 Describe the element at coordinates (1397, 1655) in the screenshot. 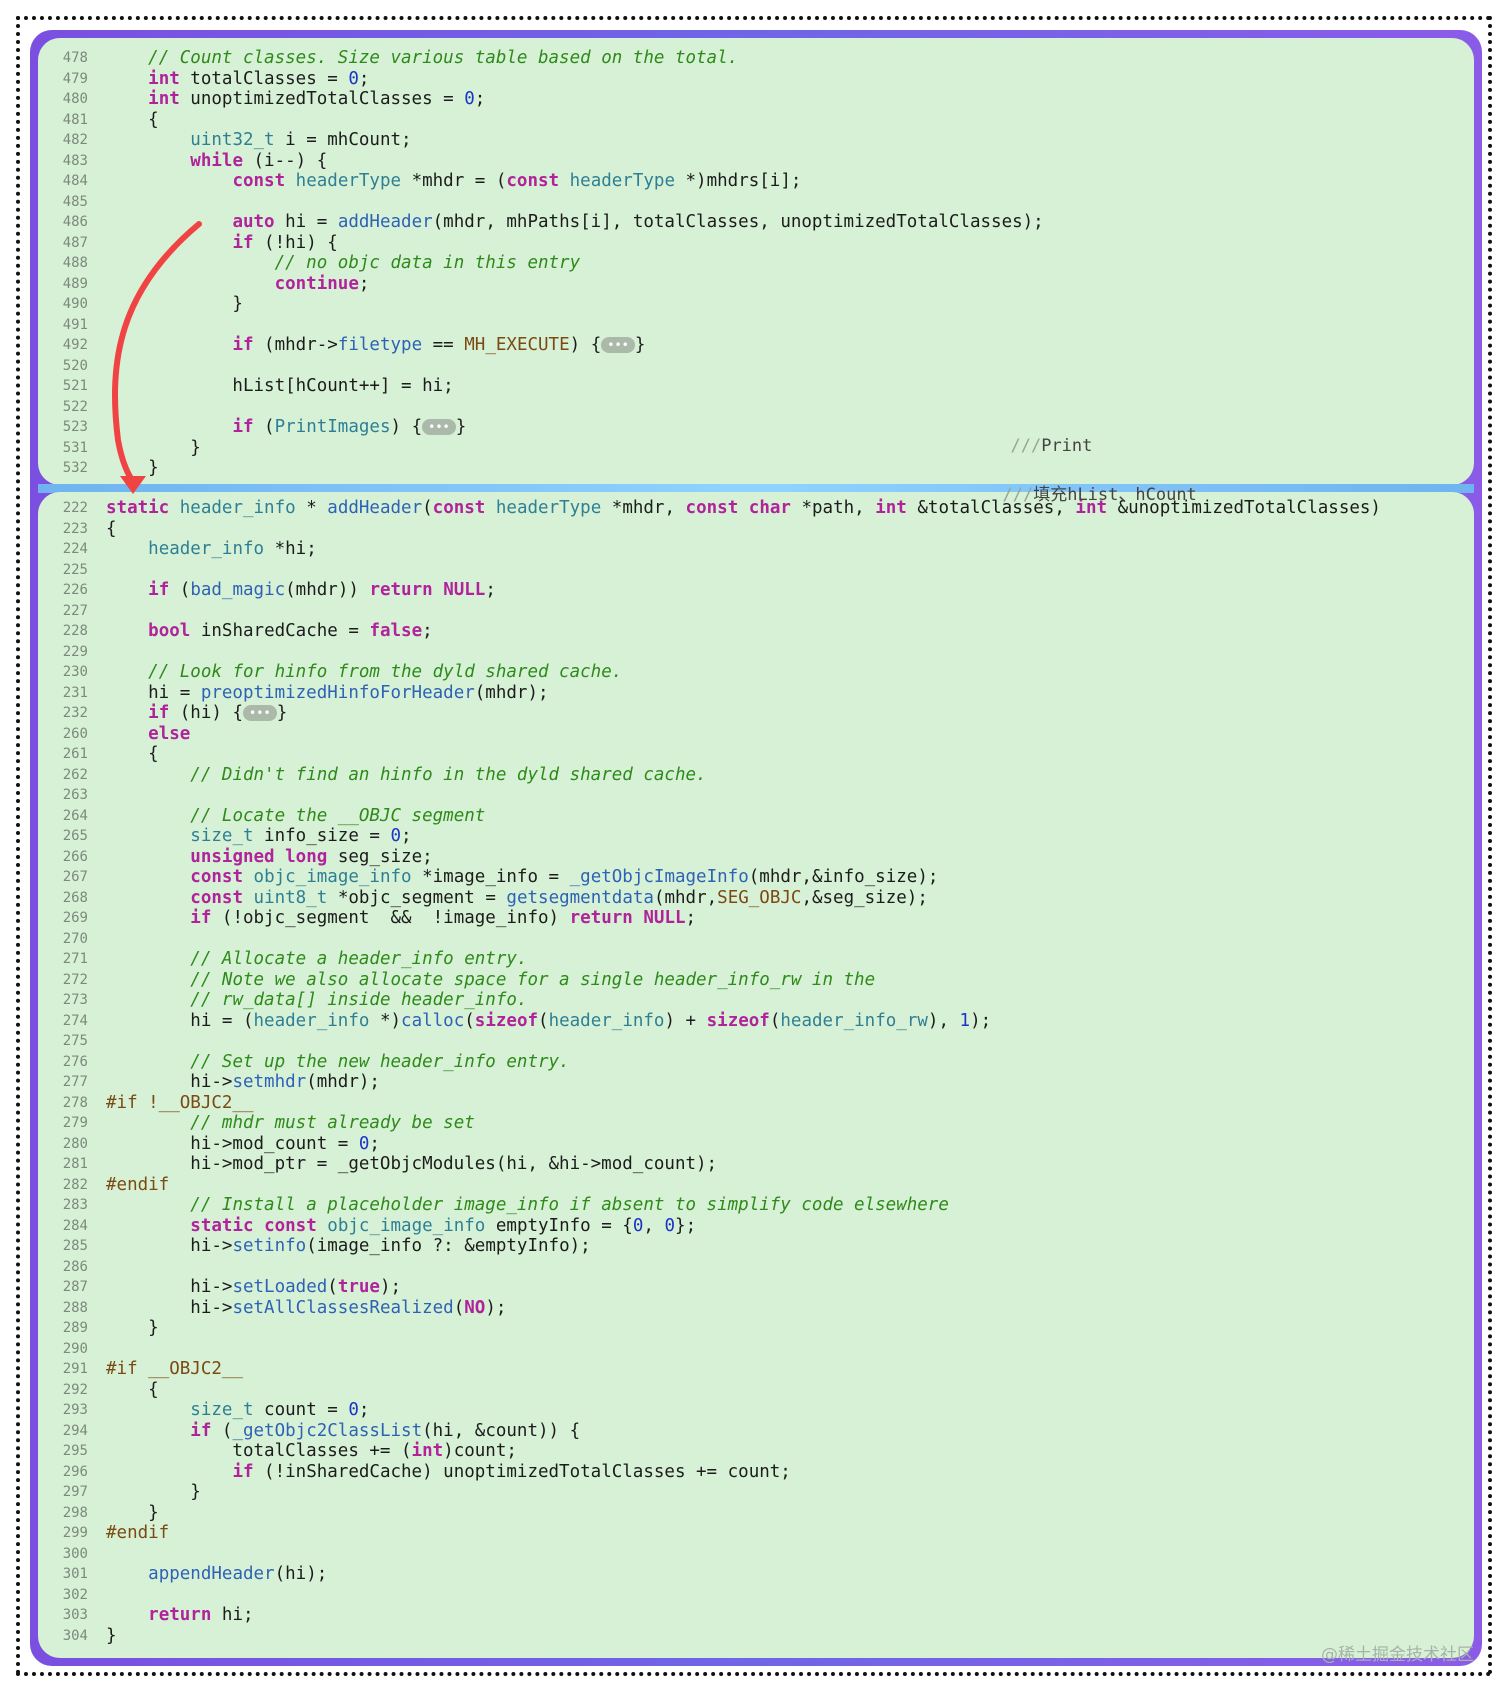

I see `watermark: @稀土掘金技术社区` at that location.